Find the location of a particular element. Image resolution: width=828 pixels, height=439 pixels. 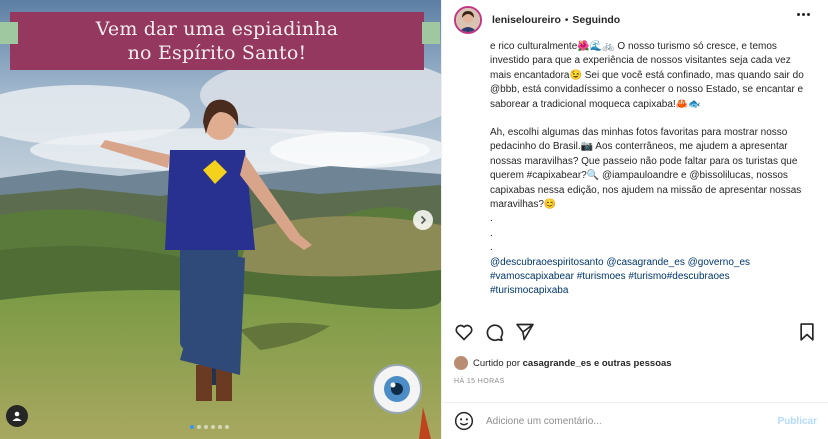

banner-tab-right is located at coordinates (431, 33).